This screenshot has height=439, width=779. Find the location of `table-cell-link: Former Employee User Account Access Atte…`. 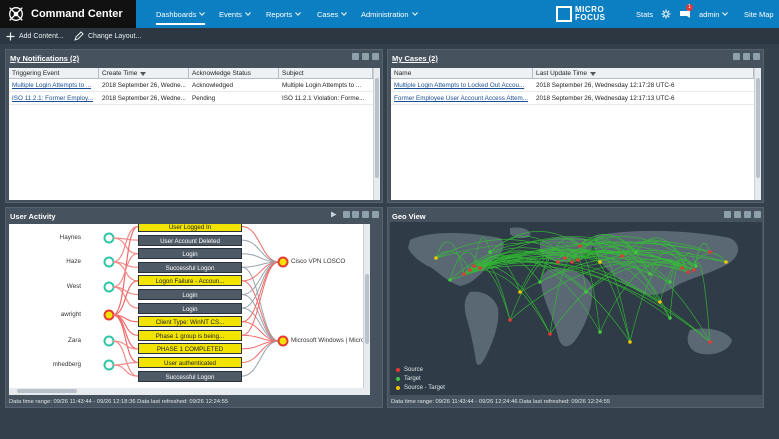

table-cell-link: Former Employee User Account Access Atte… is located at coordinates (462, 99).